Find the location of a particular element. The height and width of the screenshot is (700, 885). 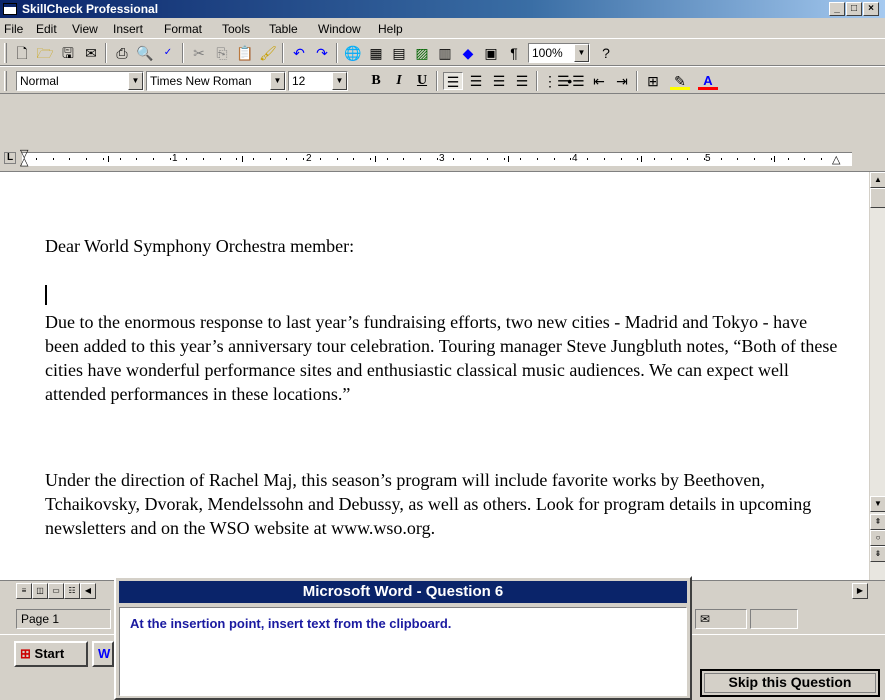

start-button: ⊞ Start is located at coordinates (51, 654).